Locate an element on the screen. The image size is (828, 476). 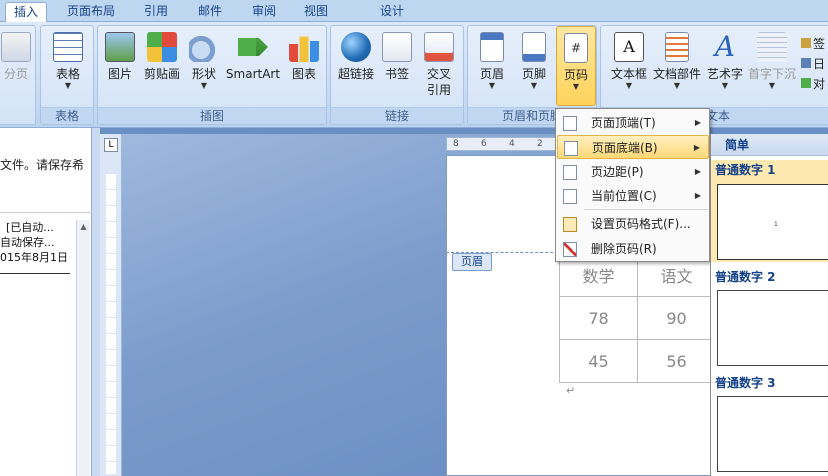
gallery-thumbnail: 1 is located at coordinates (772, 222).